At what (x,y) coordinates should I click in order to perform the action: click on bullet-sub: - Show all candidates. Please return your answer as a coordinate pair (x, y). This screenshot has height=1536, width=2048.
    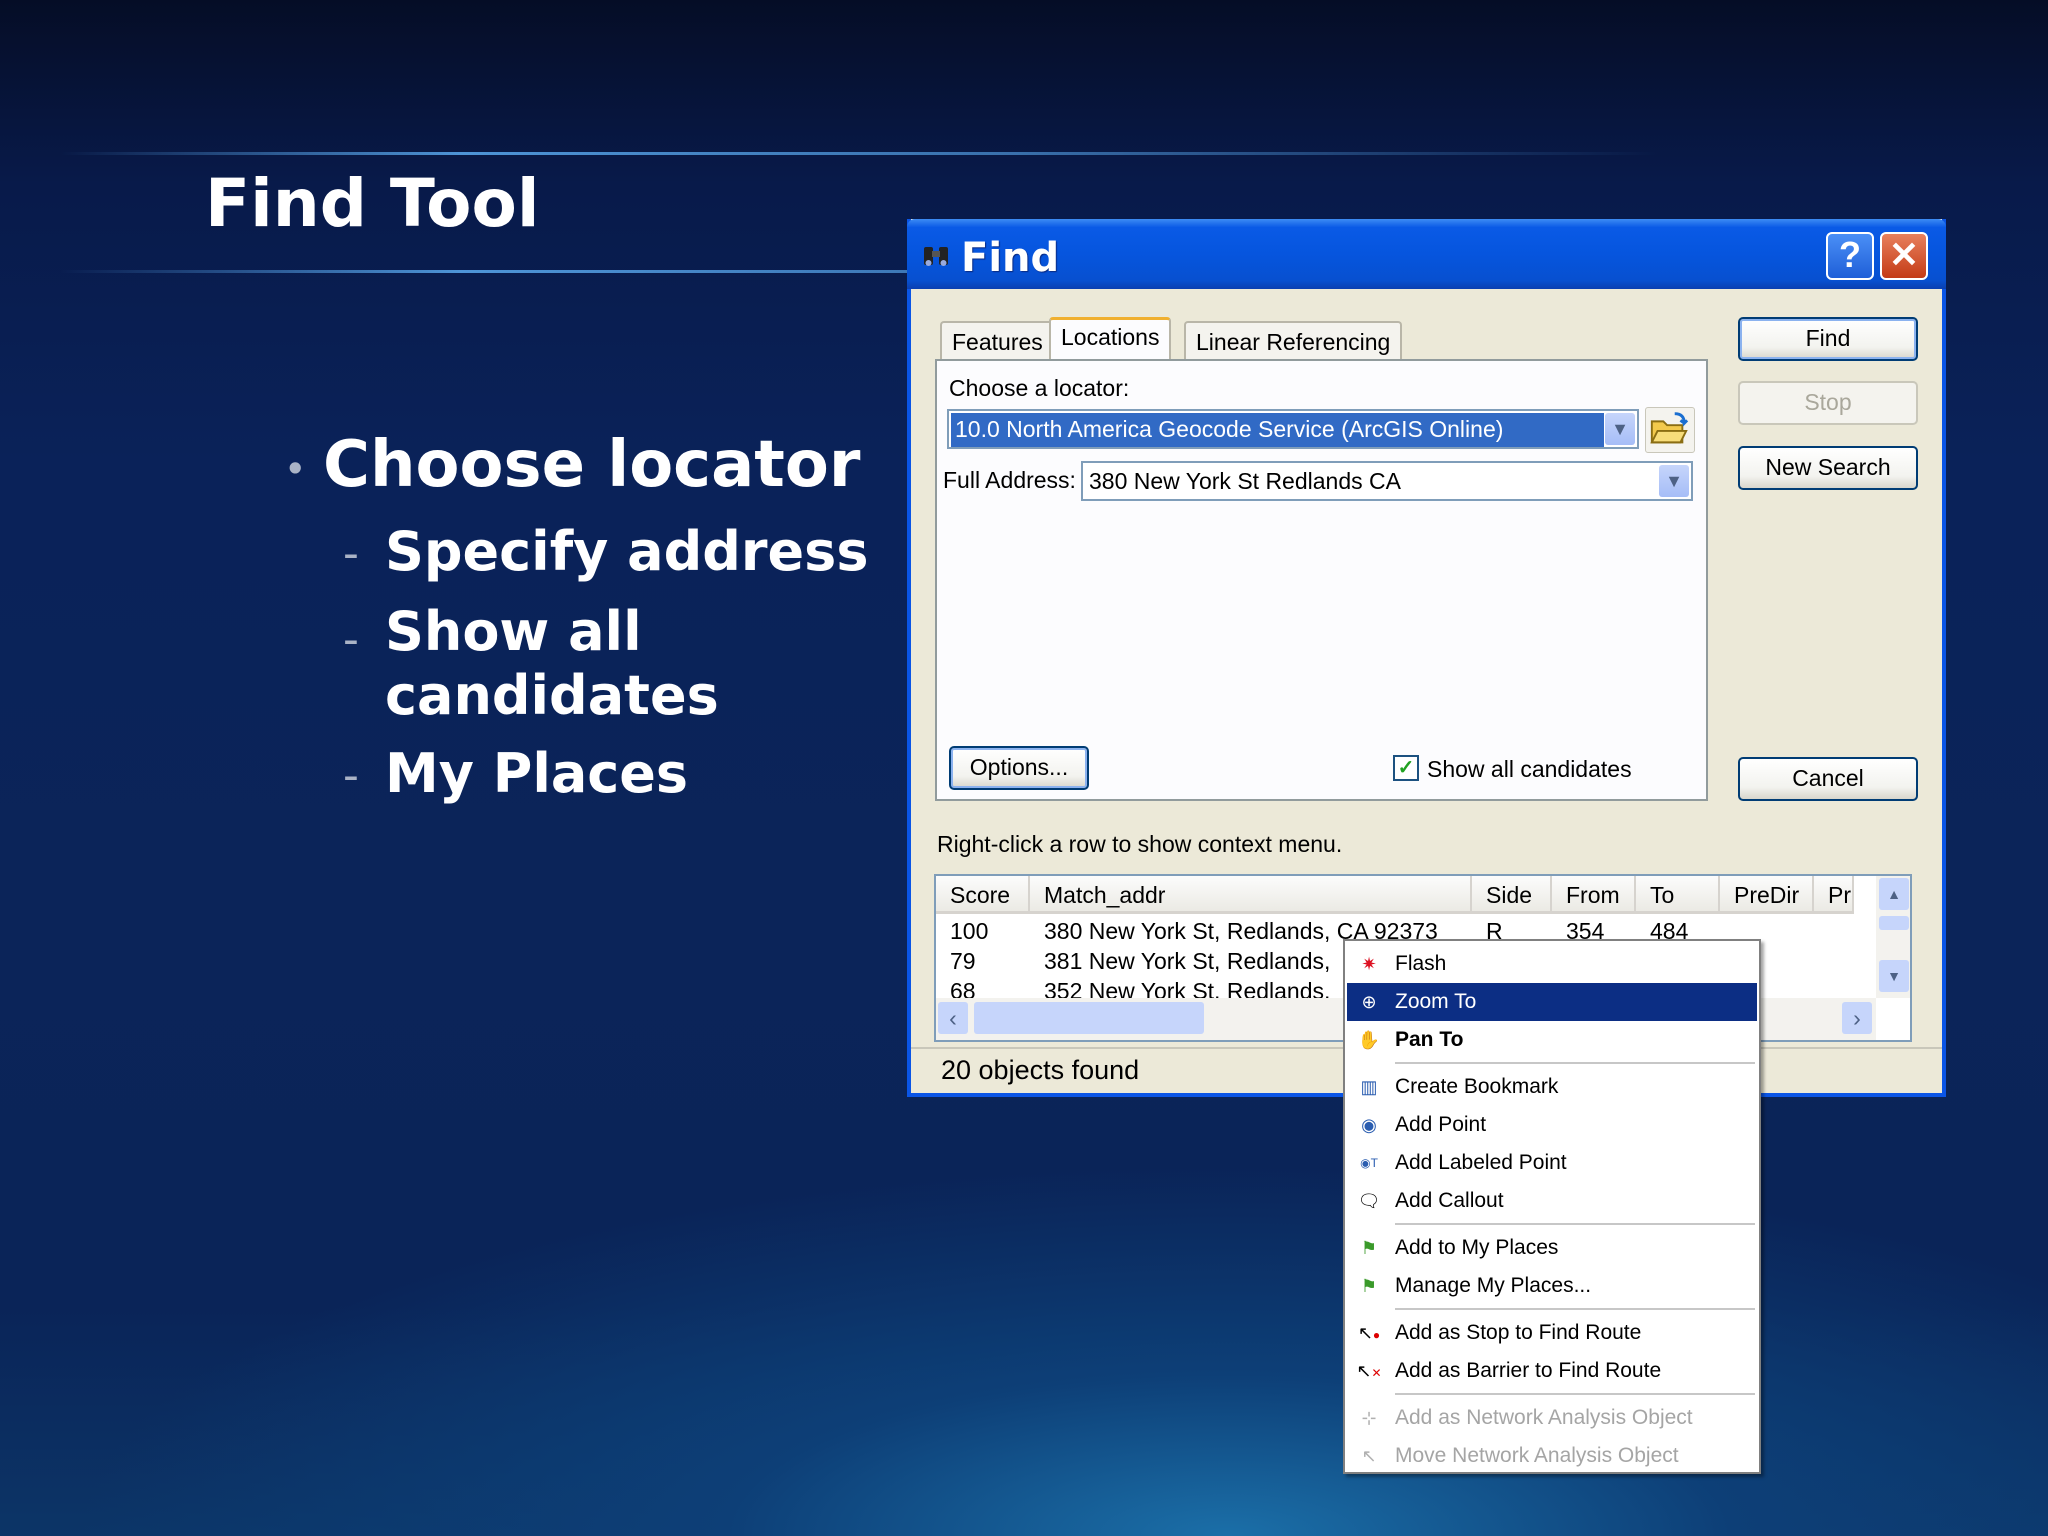
    Looking at the image, I should click on (531, 664).